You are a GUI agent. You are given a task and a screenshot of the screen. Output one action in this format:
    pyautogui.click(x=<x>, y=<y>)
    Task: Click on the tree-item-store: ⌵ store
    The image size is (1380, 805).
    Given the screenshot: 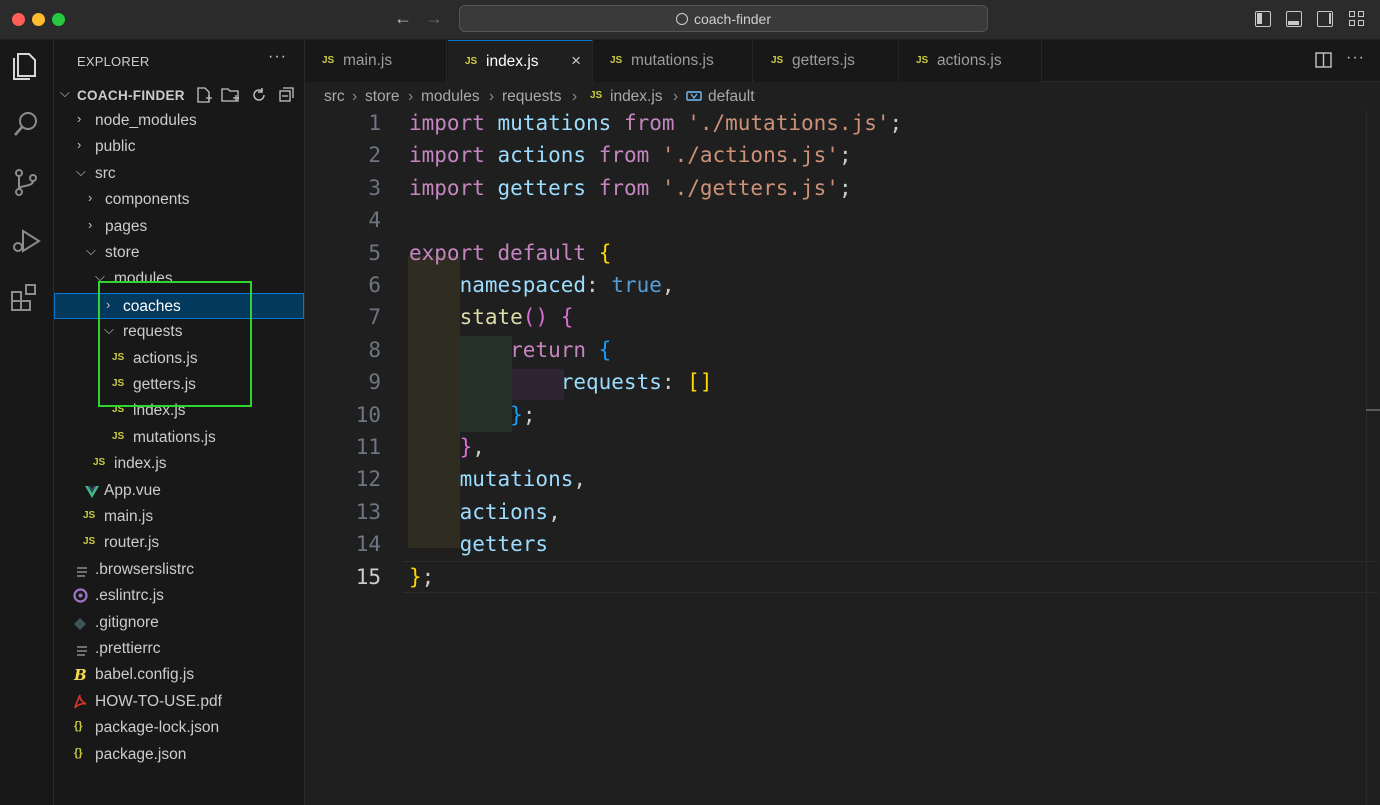 What is the action you would take?
    pyautogui.click(x=179, y=253)
    